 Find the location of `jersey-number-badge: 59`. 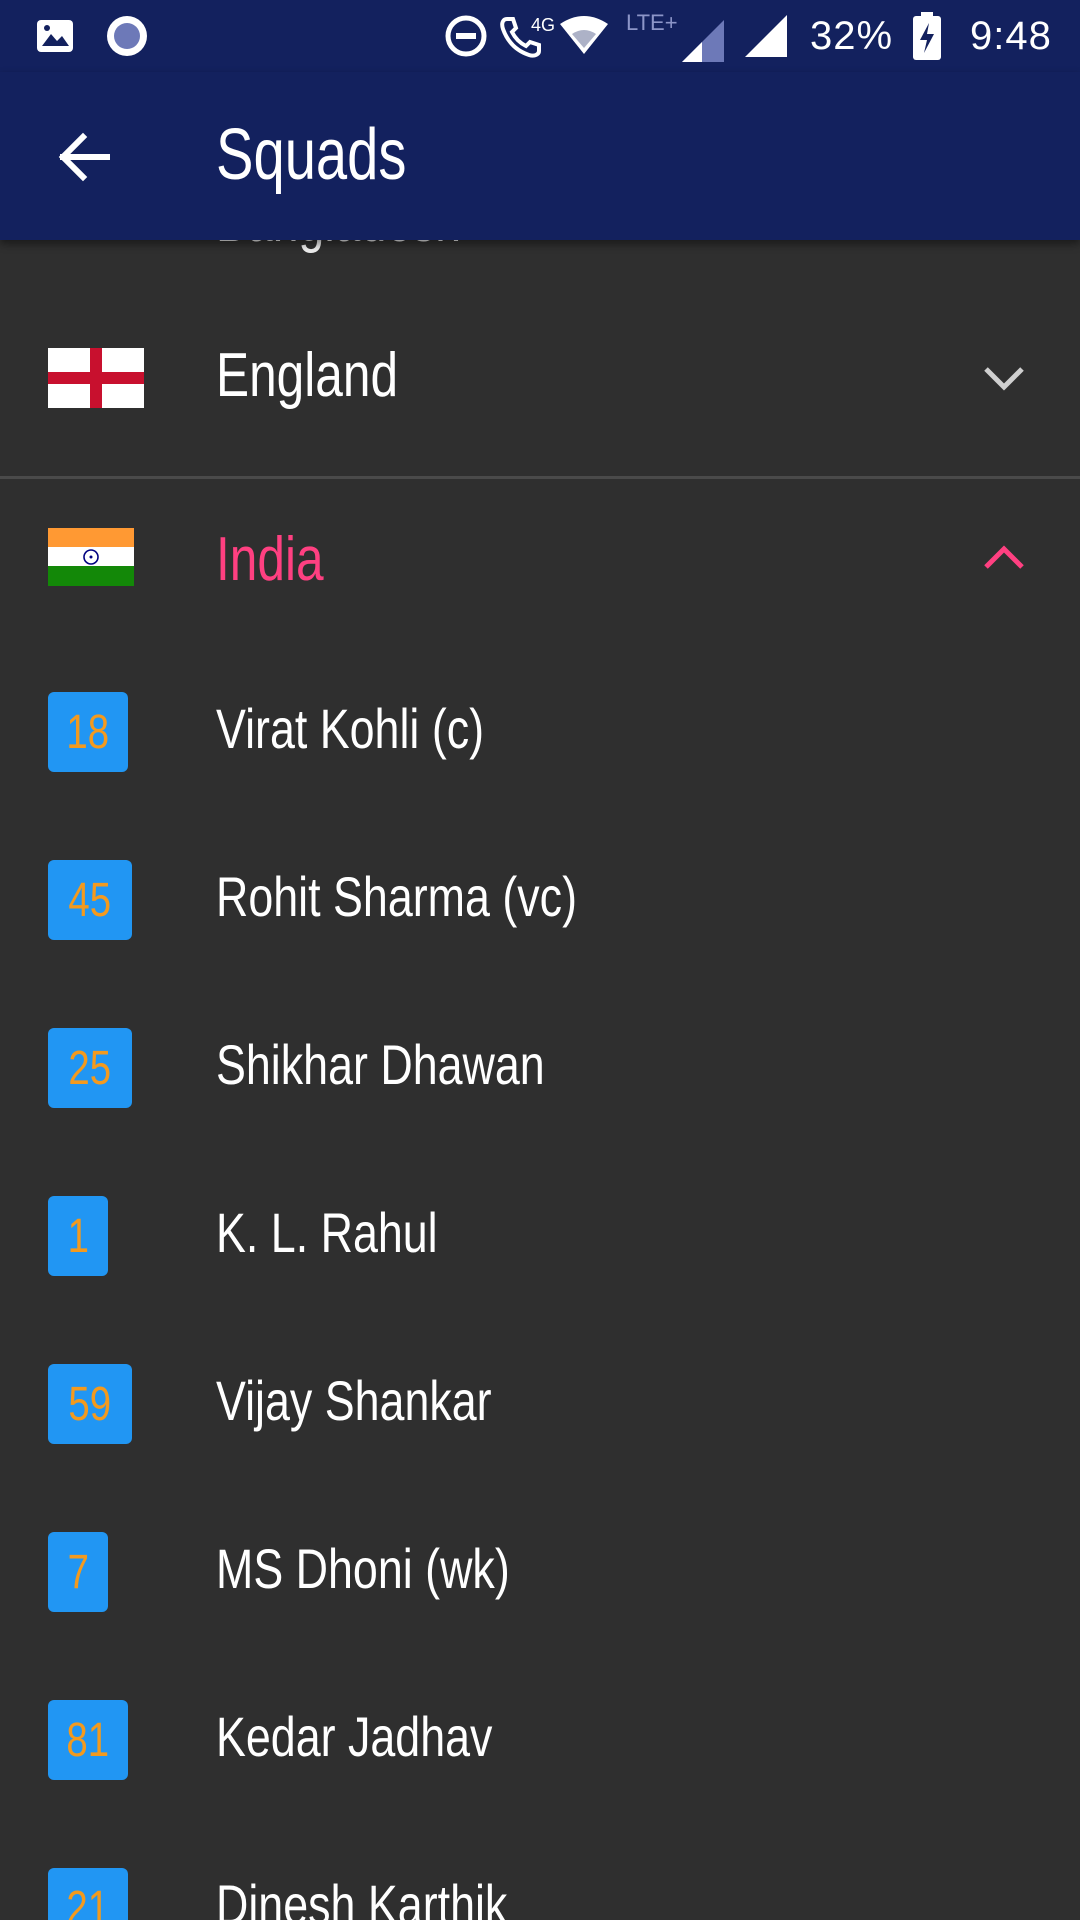

jersey-number-badge: 59 is located at coordinates (90, 1404).